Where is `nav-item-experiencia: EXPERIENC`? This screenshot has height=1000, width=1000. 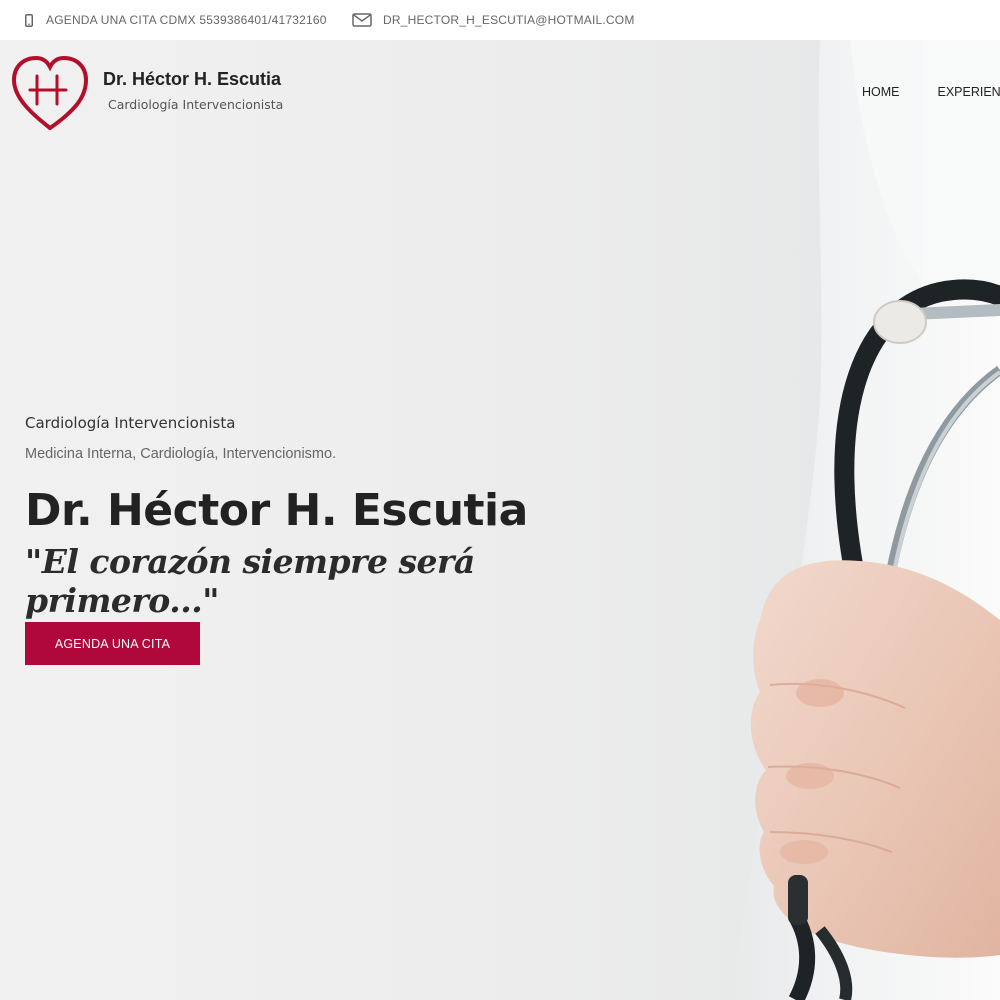
nav-item-experiencia: EXPERIENC is located at coordinates (969, 92).